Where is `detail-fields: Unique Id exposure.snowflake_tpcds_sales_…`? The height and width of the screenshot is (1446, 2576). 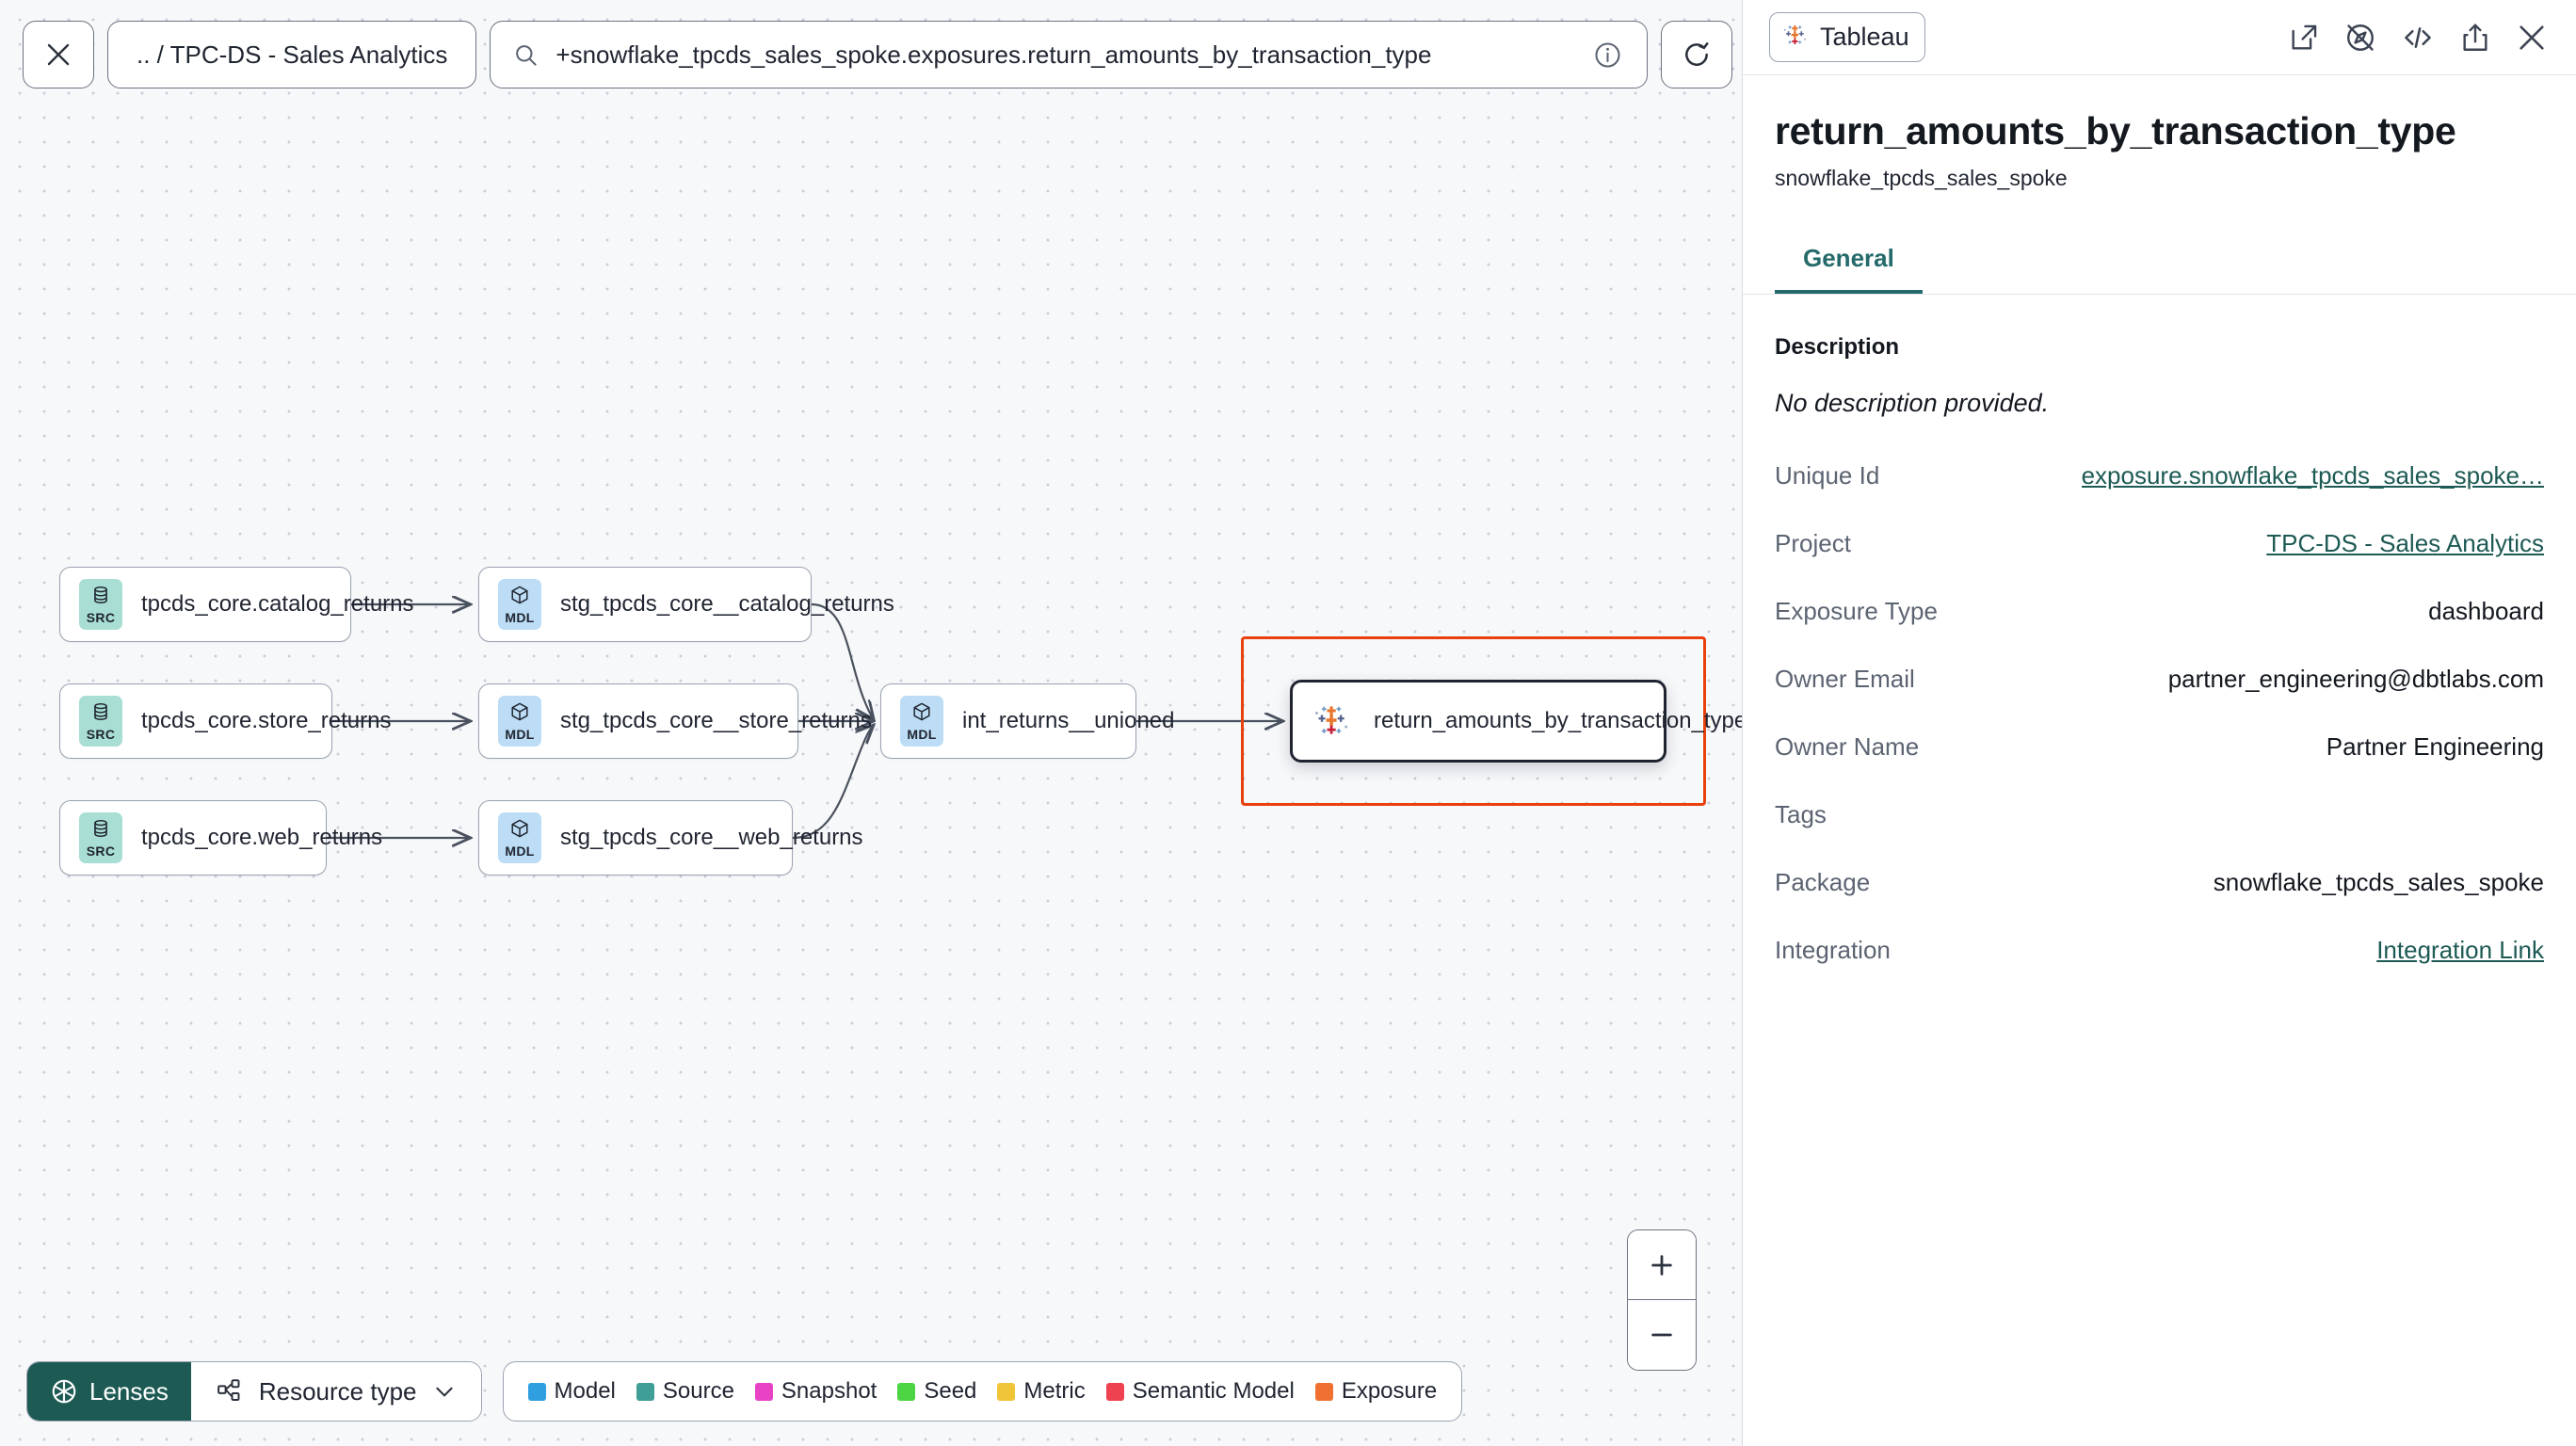 detail-fields: Unique Id exposure.snowflake_tpcds_sales_… is located at coordinates (2159, 702).